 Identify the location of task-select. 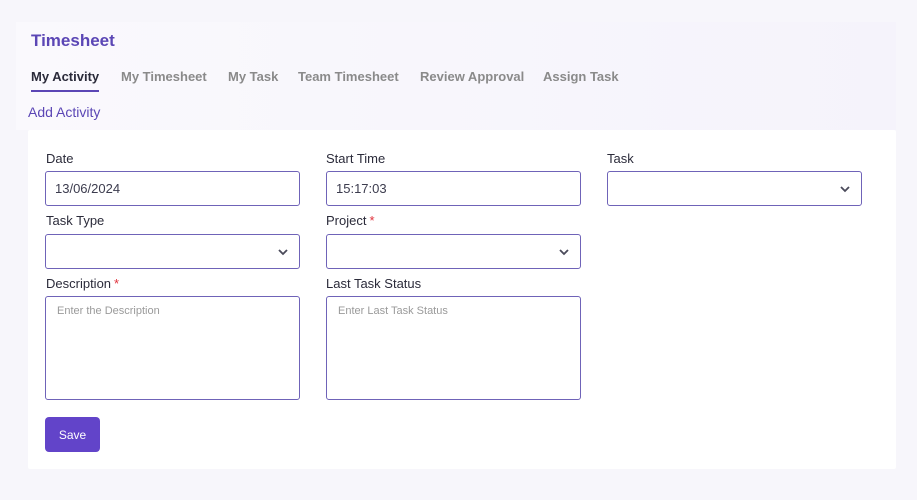
(734, 188).